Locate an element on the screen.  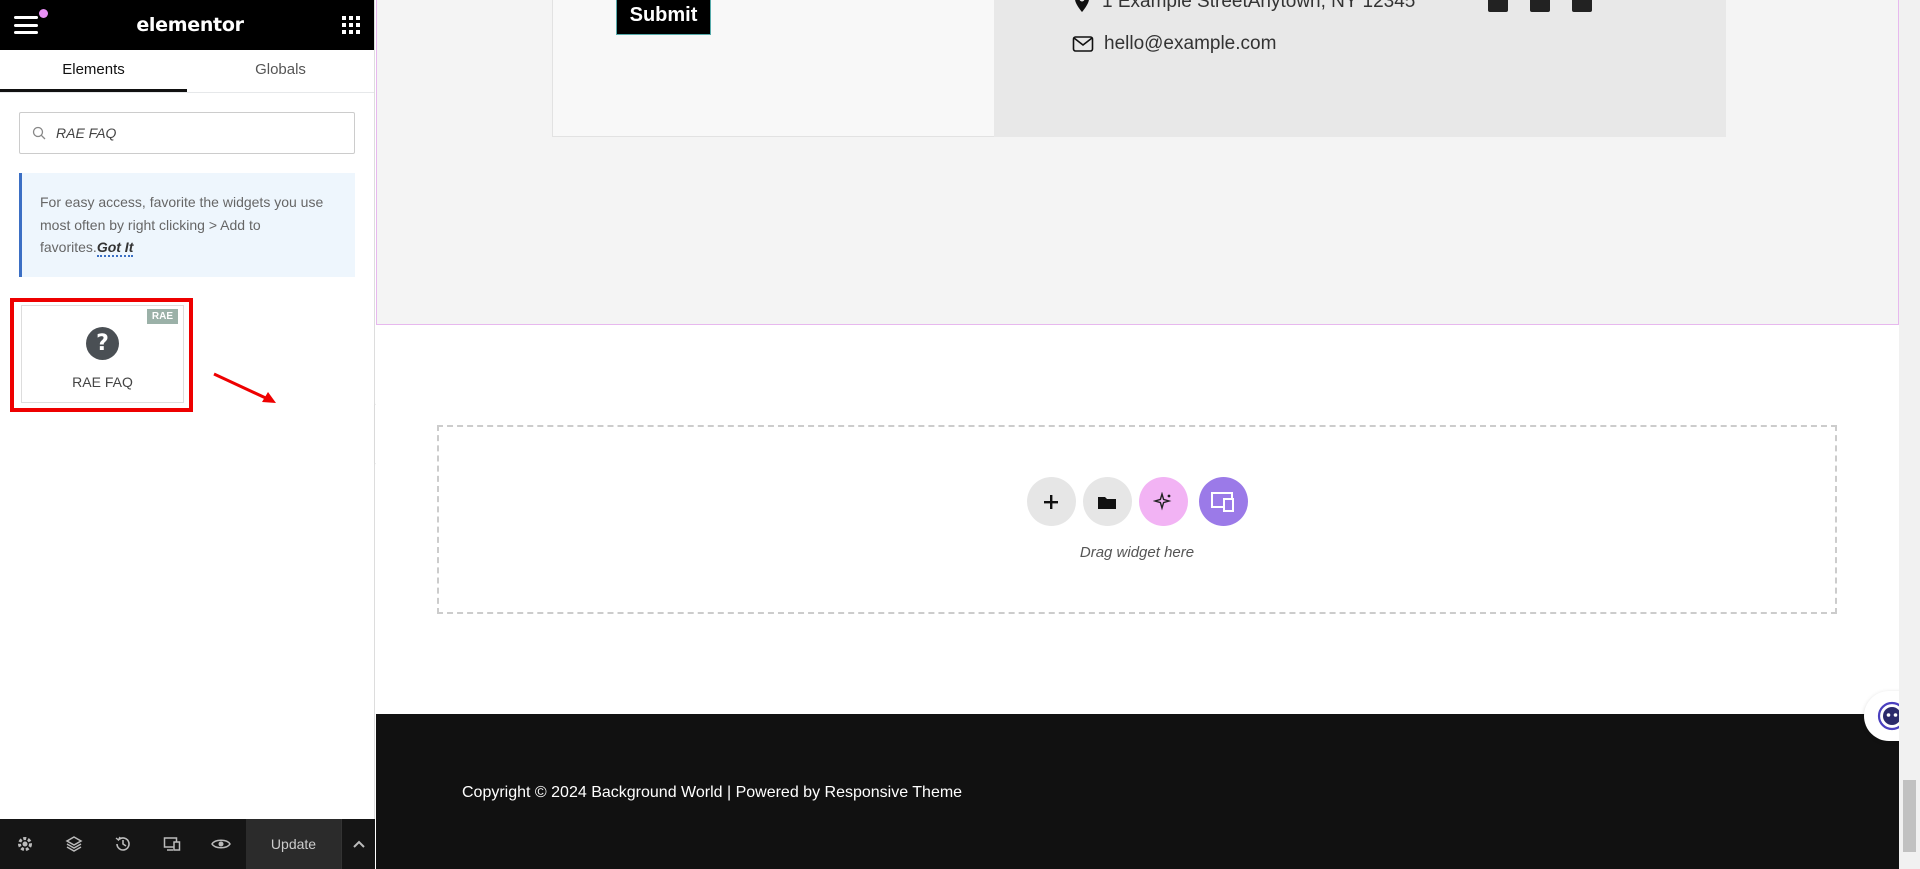
twitter-icon is located at coordinates (1540, 6).